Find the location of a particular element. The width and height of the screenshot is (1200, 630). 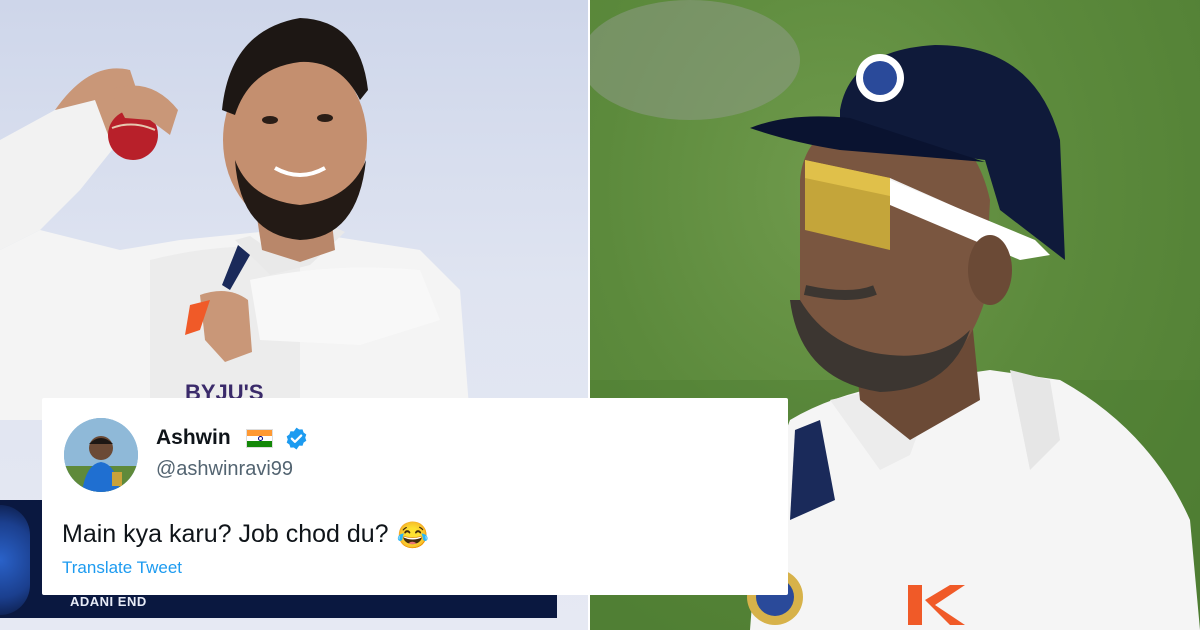

scoreboard-end-label: ADANI END is located at coordinates (108, 601).